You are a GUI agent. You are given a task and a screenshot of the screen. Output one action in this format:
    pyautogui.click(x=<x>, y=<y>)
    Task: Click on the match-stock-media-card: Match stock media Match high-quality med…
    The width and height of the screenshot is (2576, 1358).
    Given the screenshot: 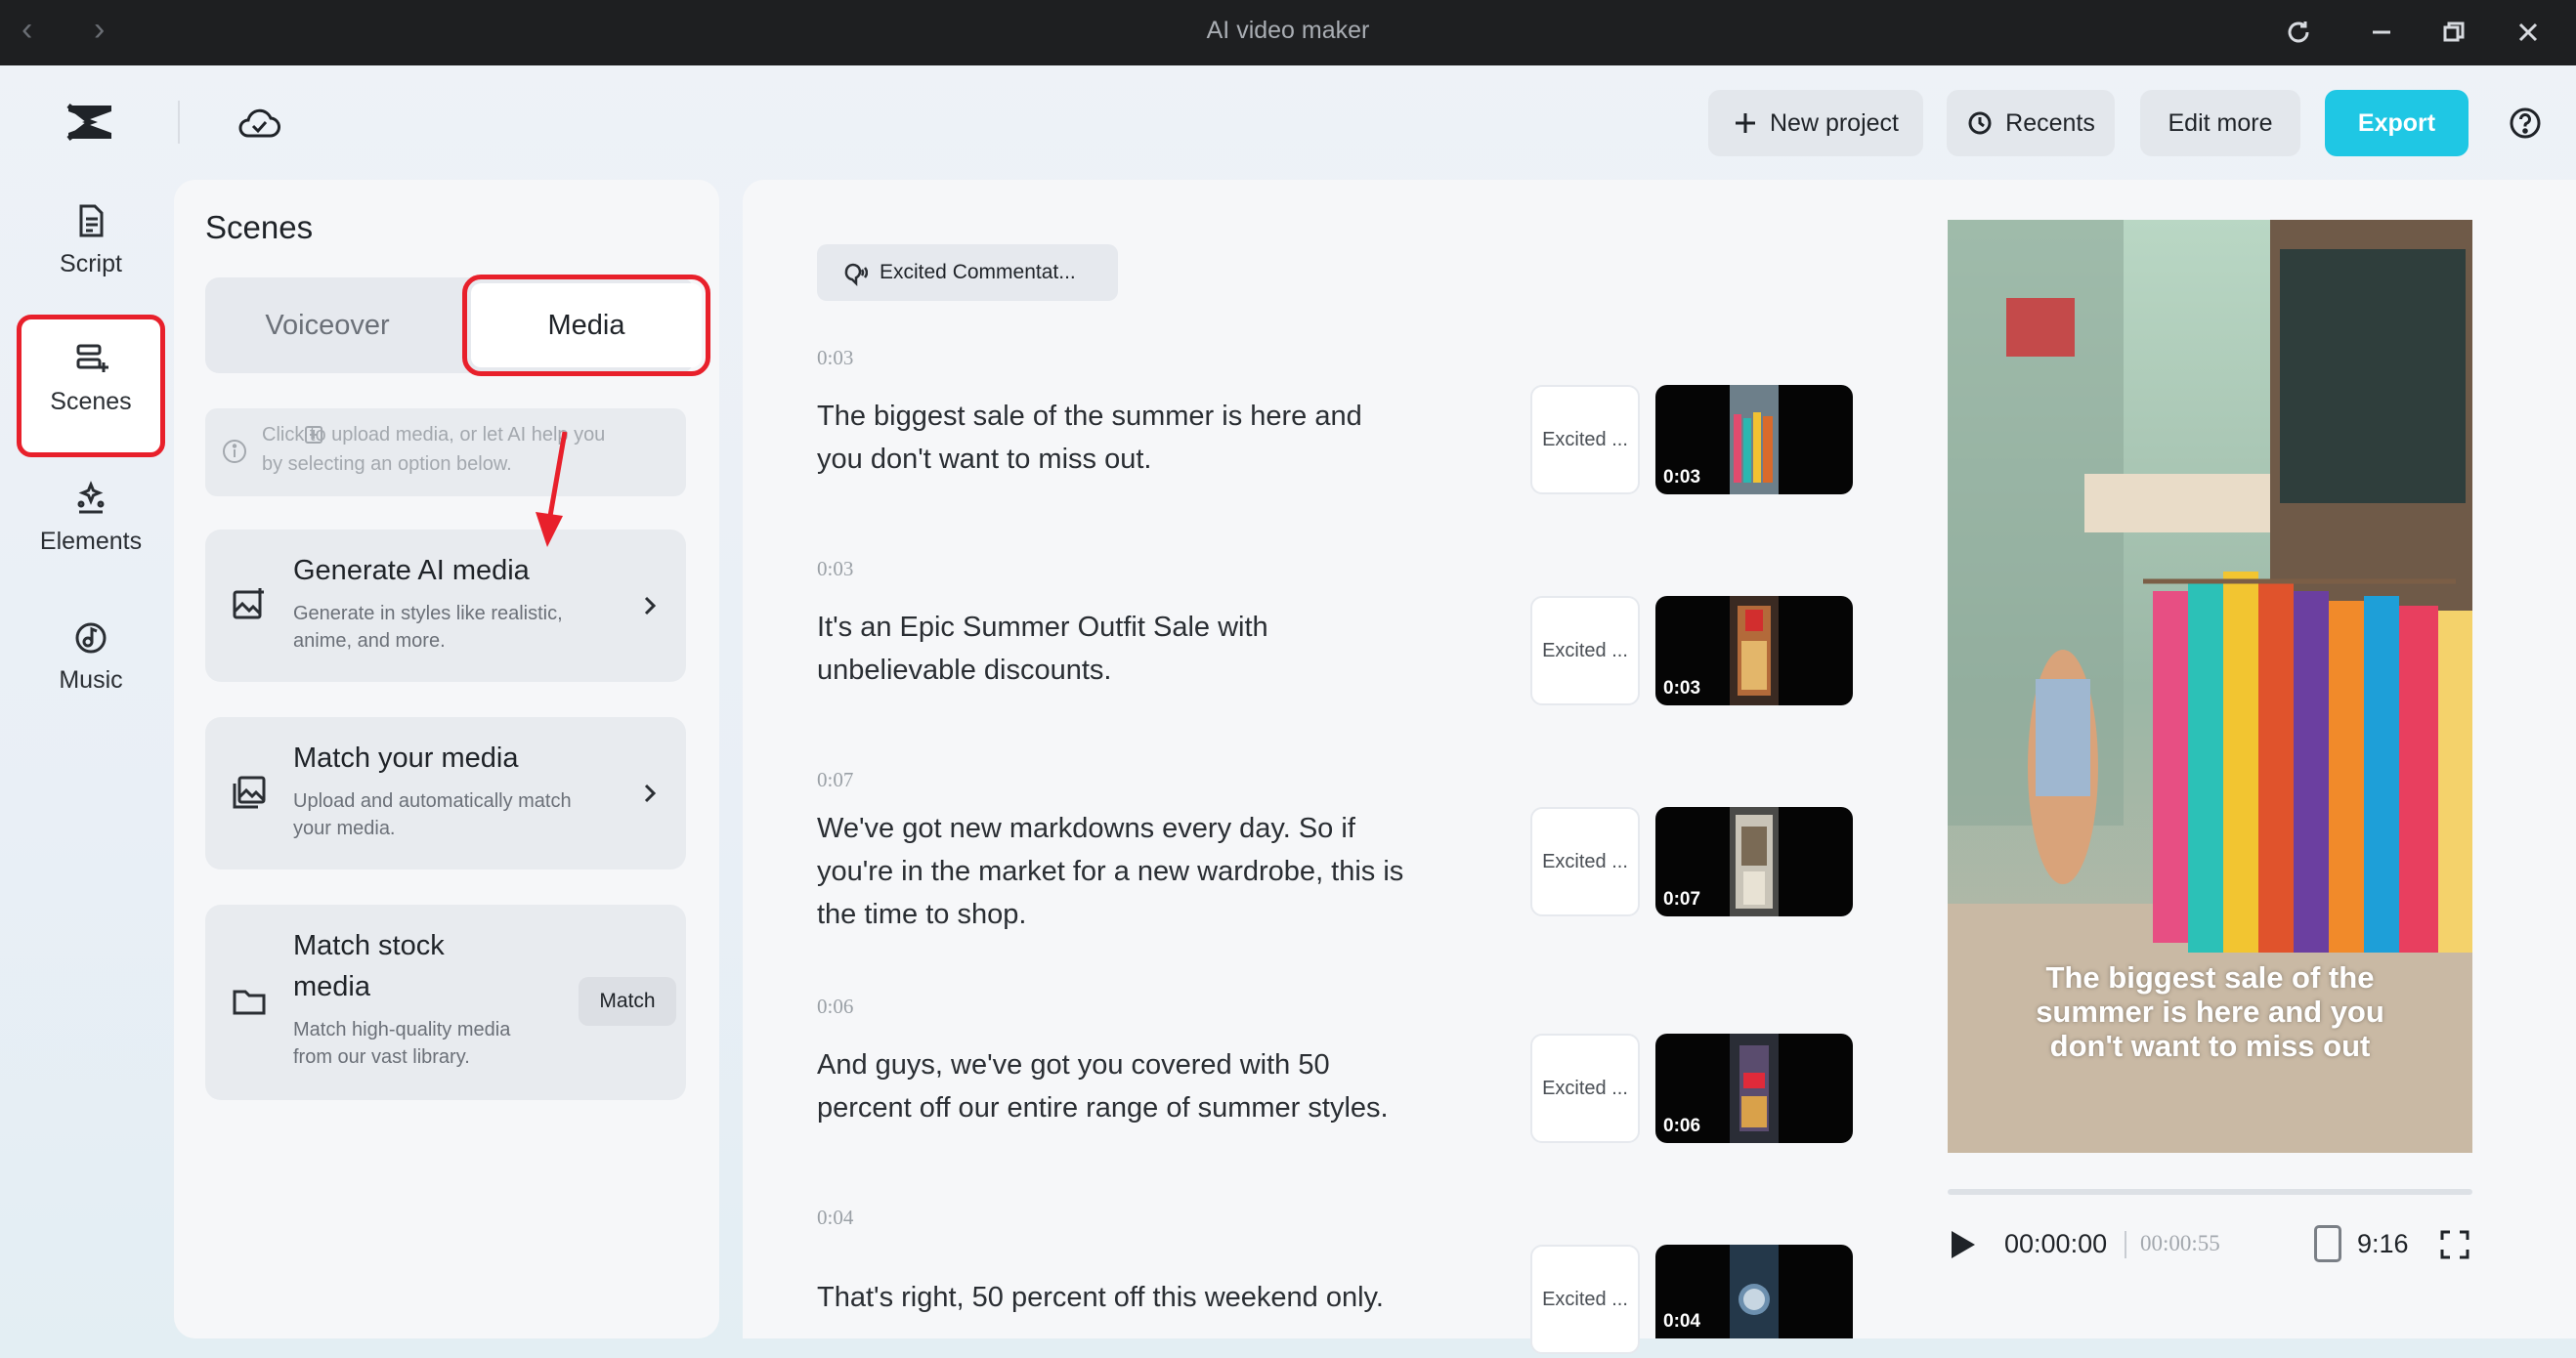 What is the action you would take?
    pyautogui.click(x=446, y=1002)
    